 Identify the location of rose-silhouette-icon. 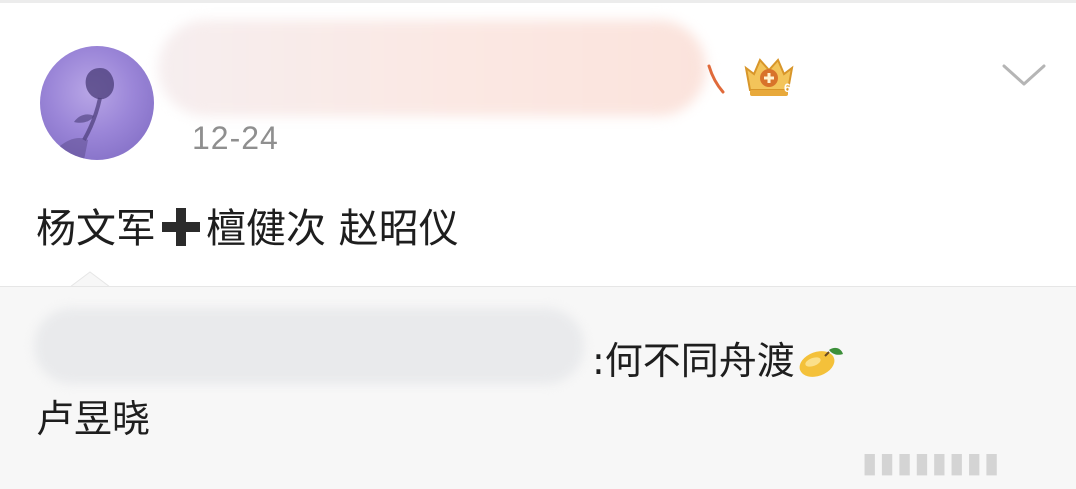
(84, 114).